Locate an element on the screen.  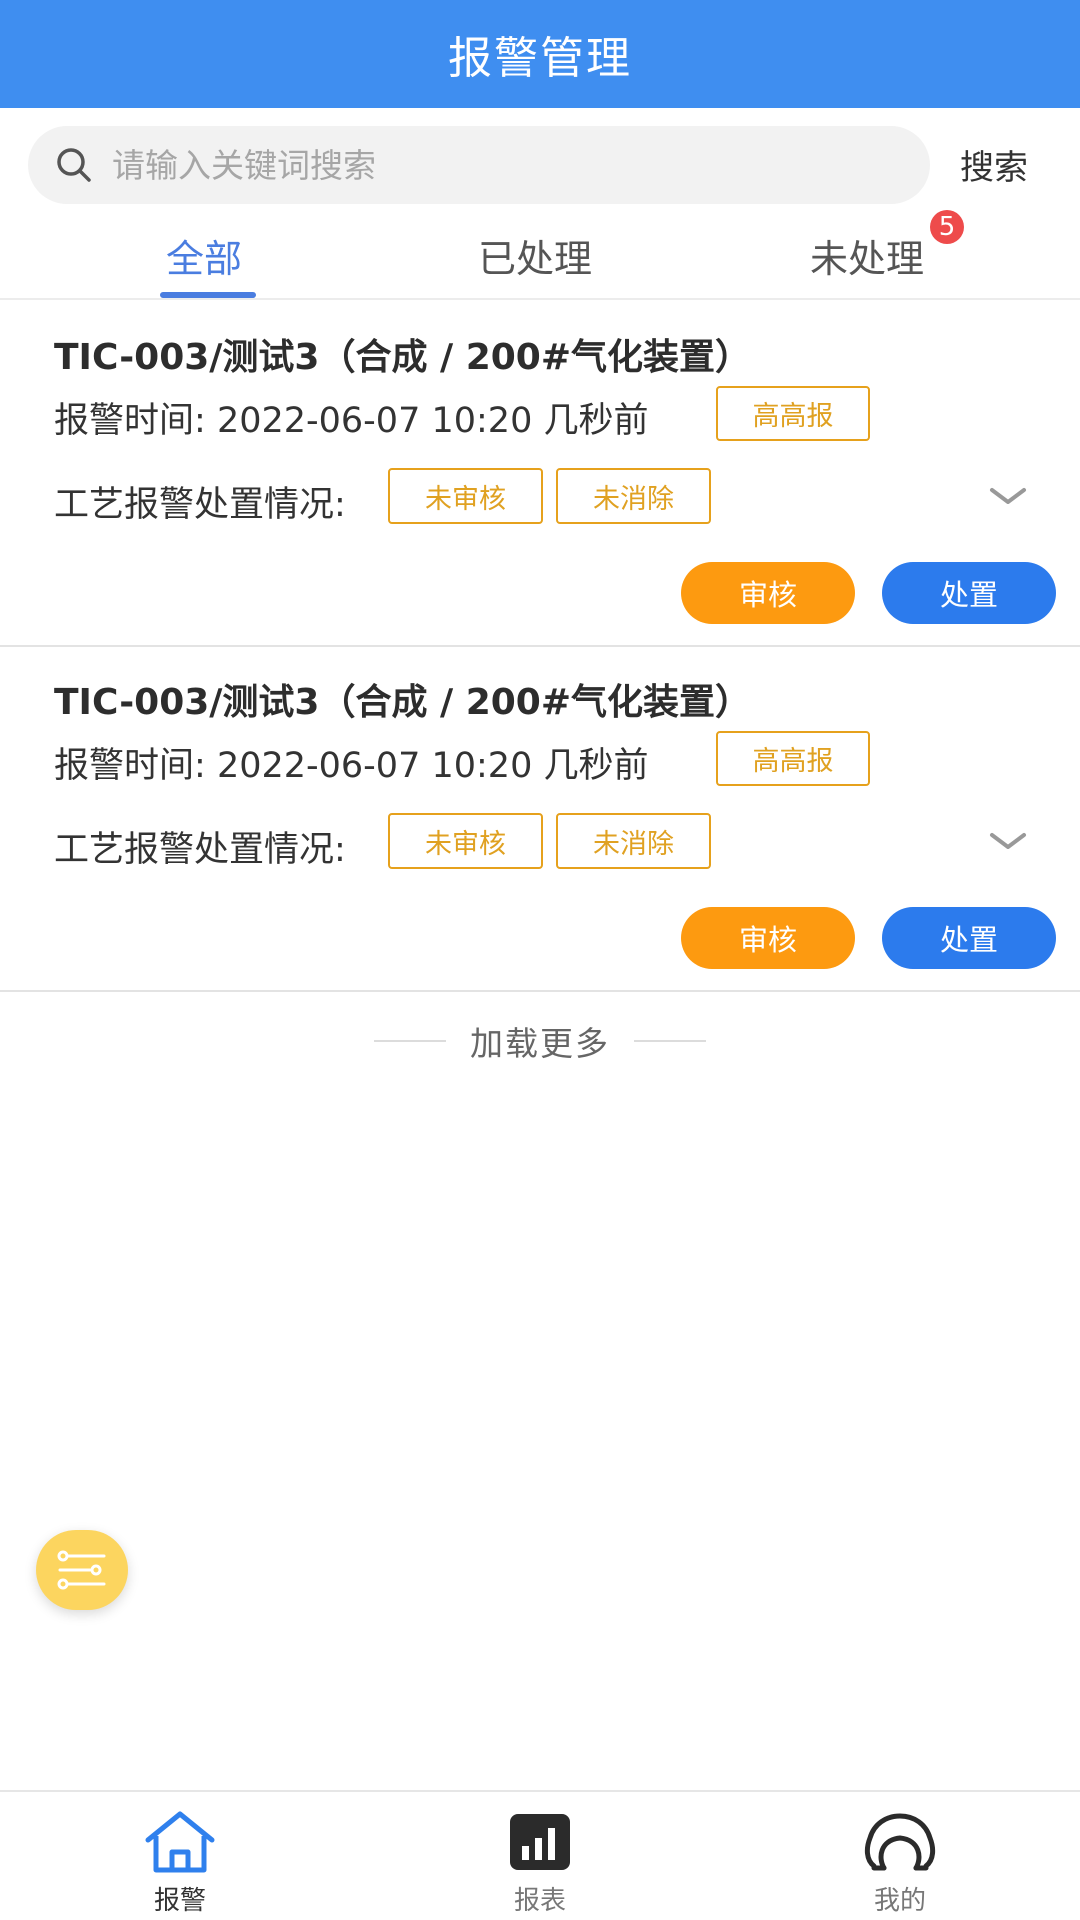
search-button: 搜索 is located at coordinates (994, 164).